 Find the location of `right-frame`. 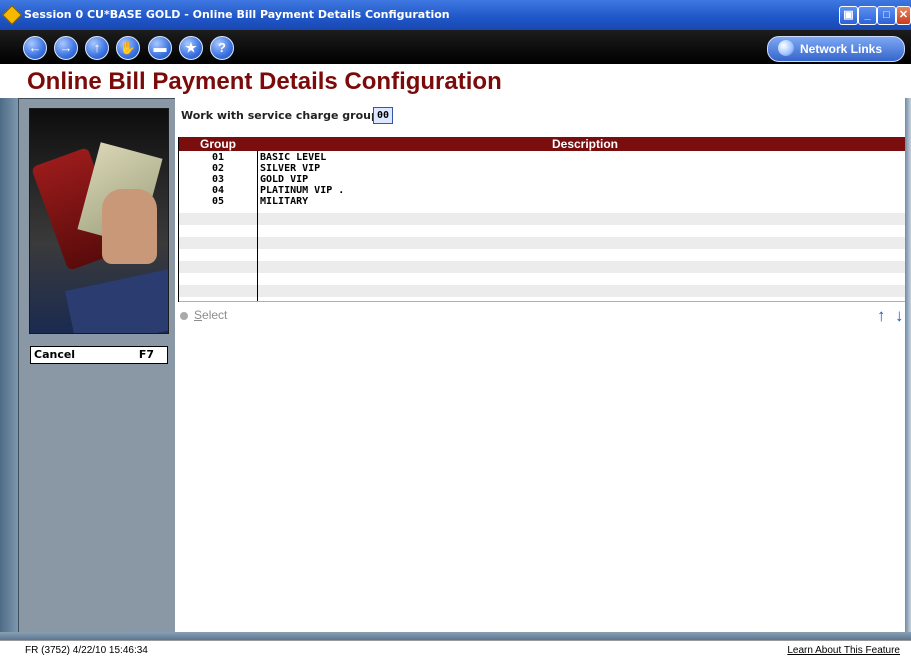

right-frame is located at coordinates (908, 369).